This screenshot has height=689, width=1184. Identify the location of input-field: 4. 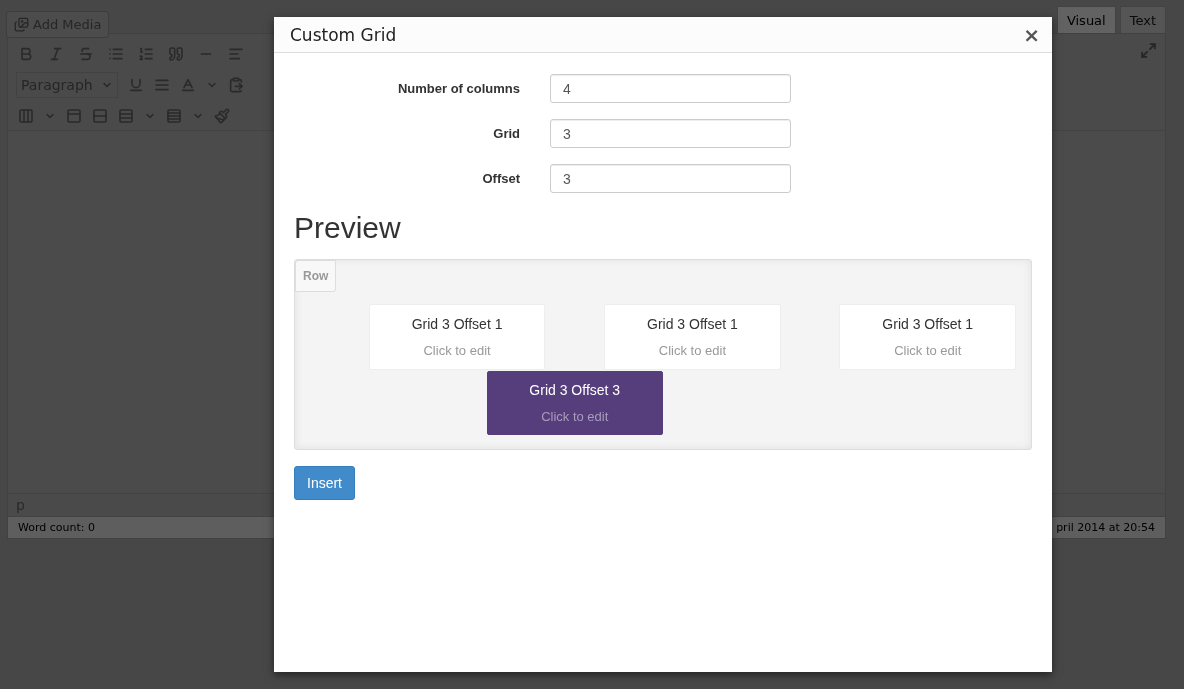
(670, 88).